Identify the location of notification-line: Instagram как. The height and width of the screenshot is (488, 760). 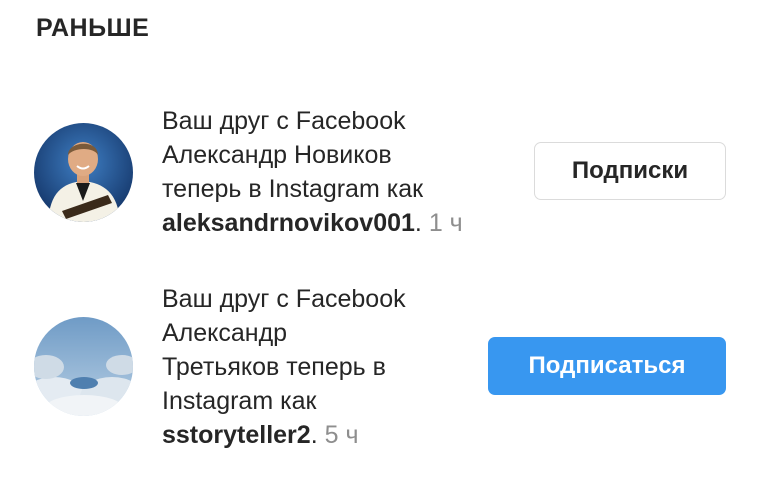
(239, 401).